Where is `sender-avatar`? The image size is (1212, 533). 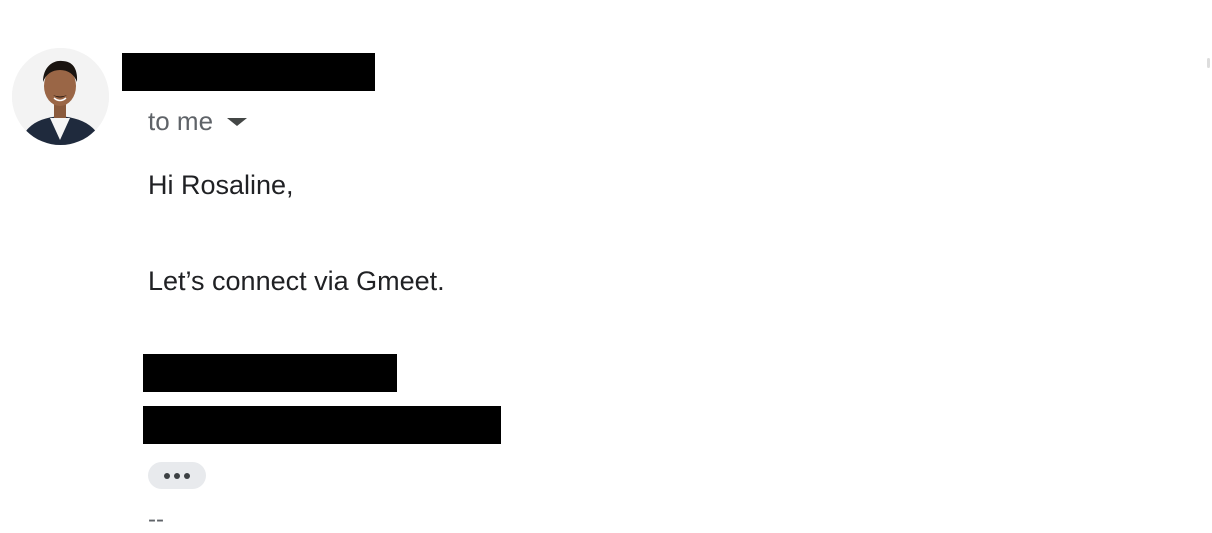 sender-avatar is located at coordinates (60, 96).